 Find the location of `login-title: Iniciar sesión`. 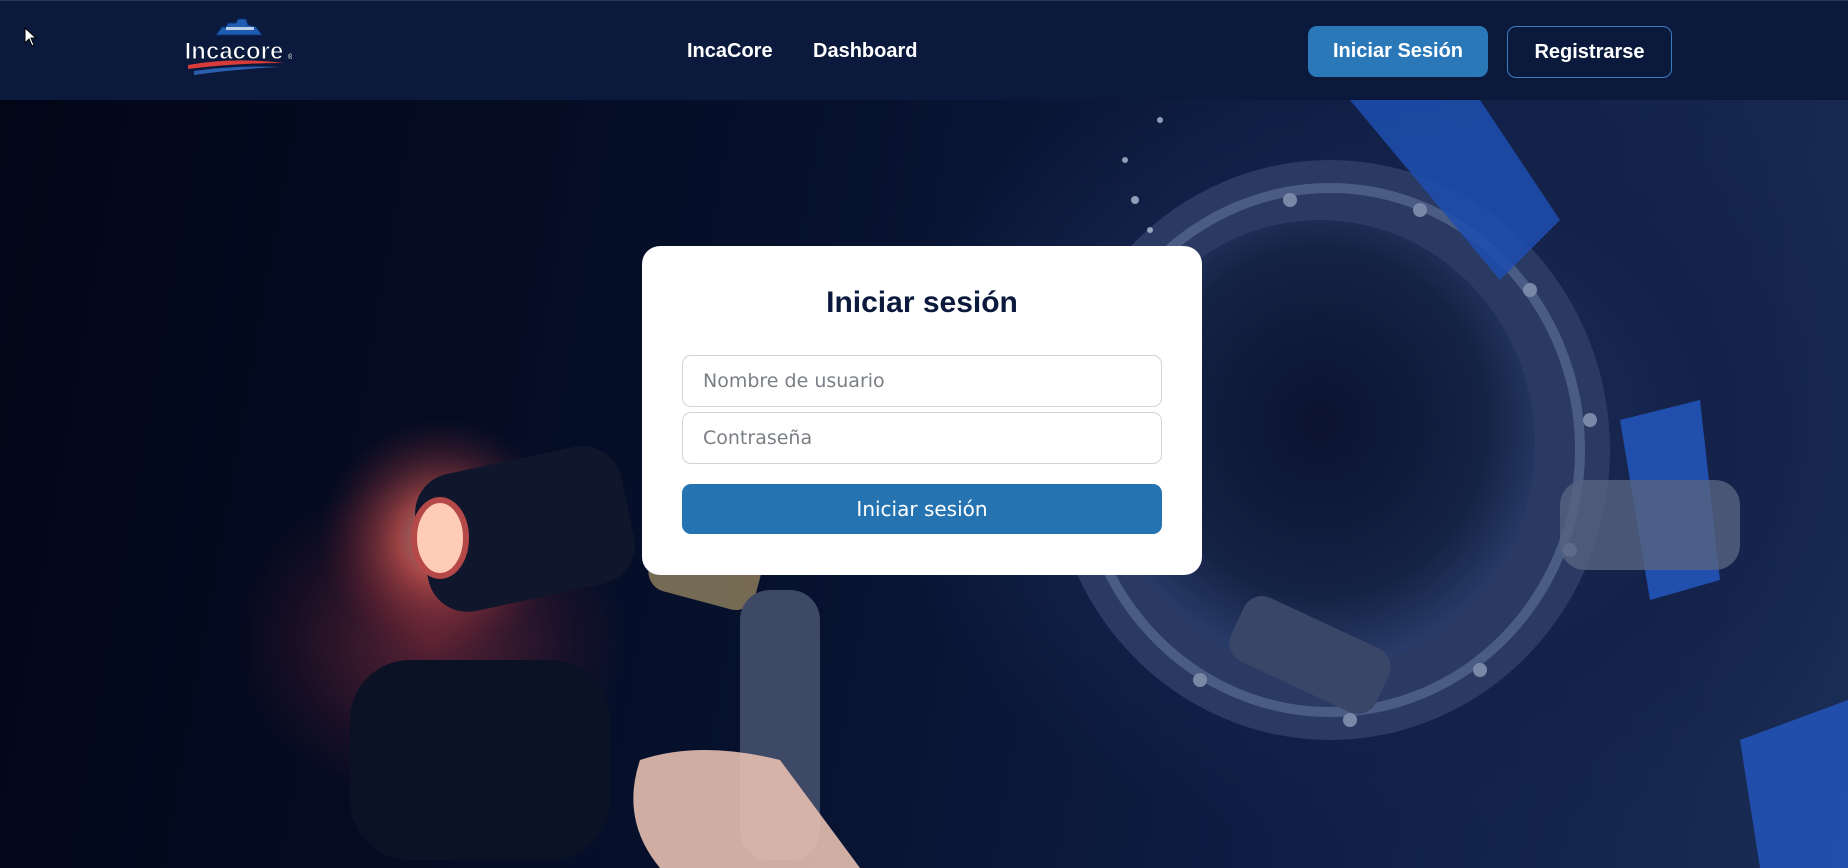

login-title: Iniciar sesión is located at coordinates (922, 302).